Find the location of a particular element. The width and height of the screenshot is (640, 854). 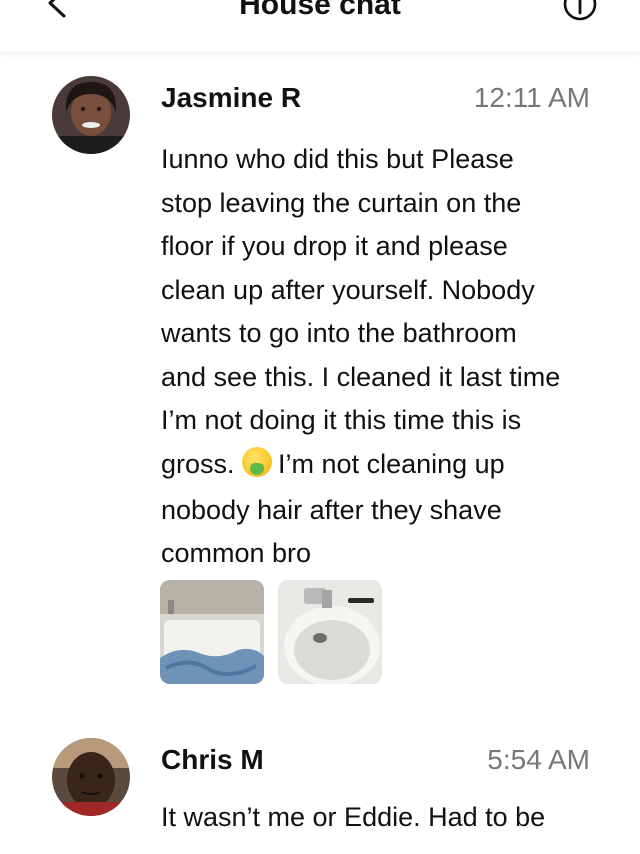

avatar-jasmine is located at coordinates (91, 115).